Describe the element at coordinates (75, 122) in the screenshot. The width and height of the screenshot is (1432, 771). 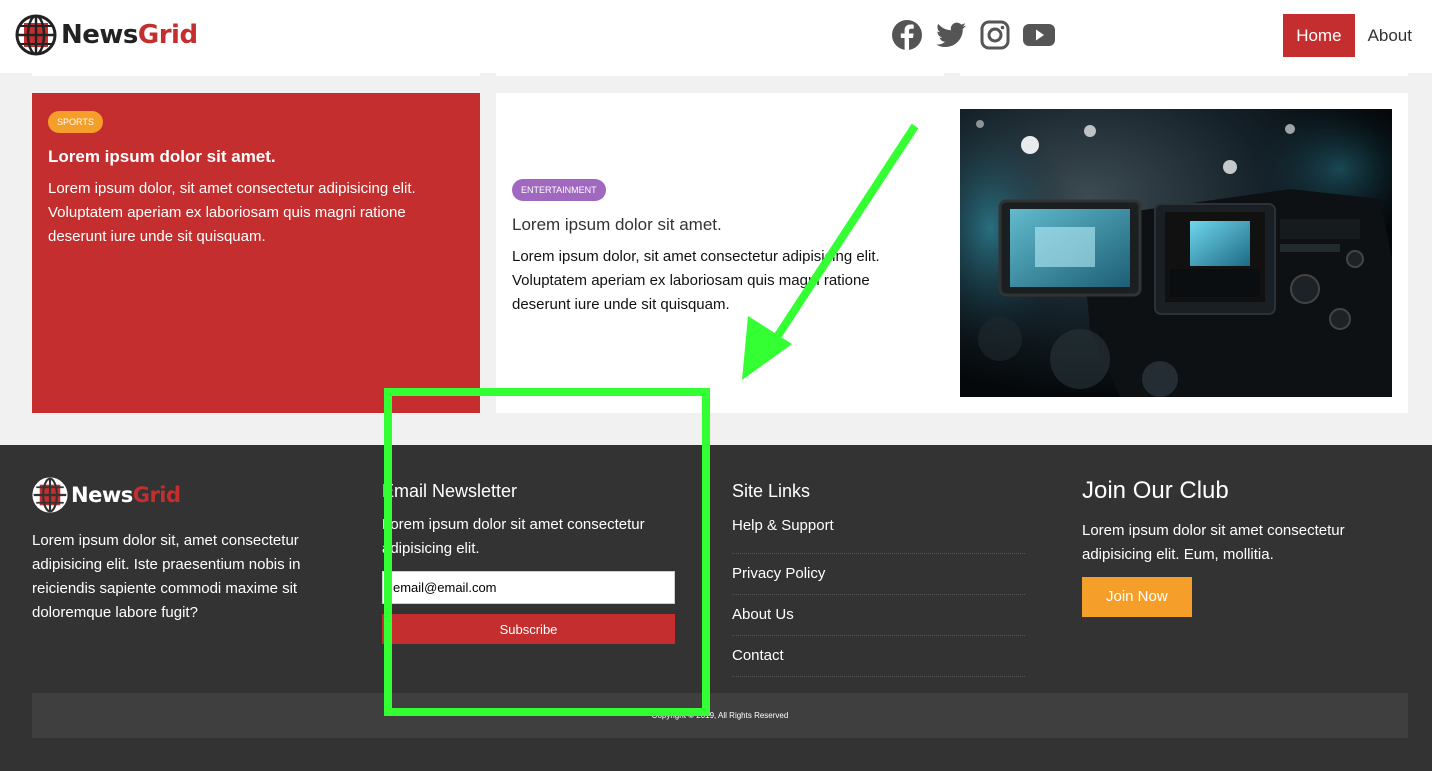
I see `category-badge: SPORTS` at that location.